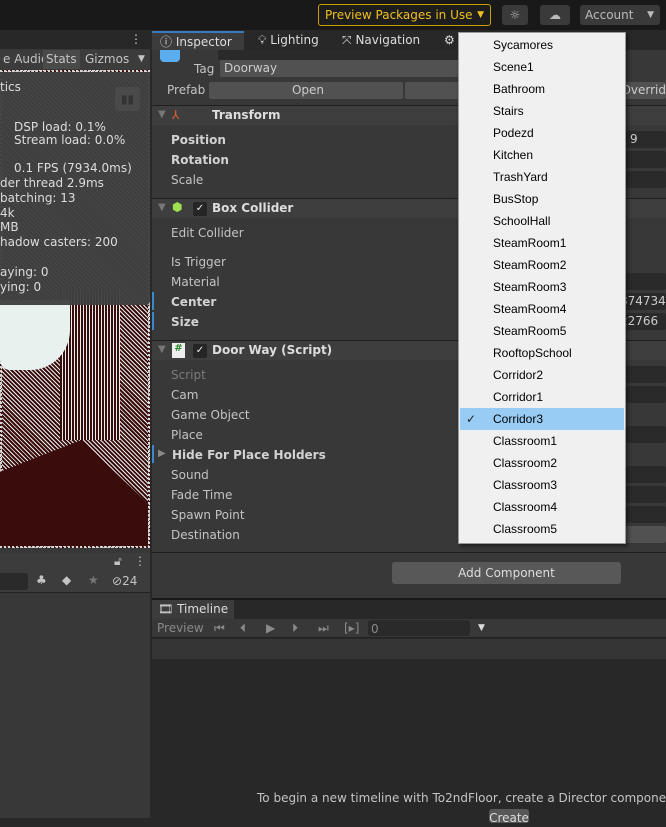  What do you see at coordinates (513, 67) in the screenshot?
I see `option-label: Scene1` at bounding box center [513, 67].